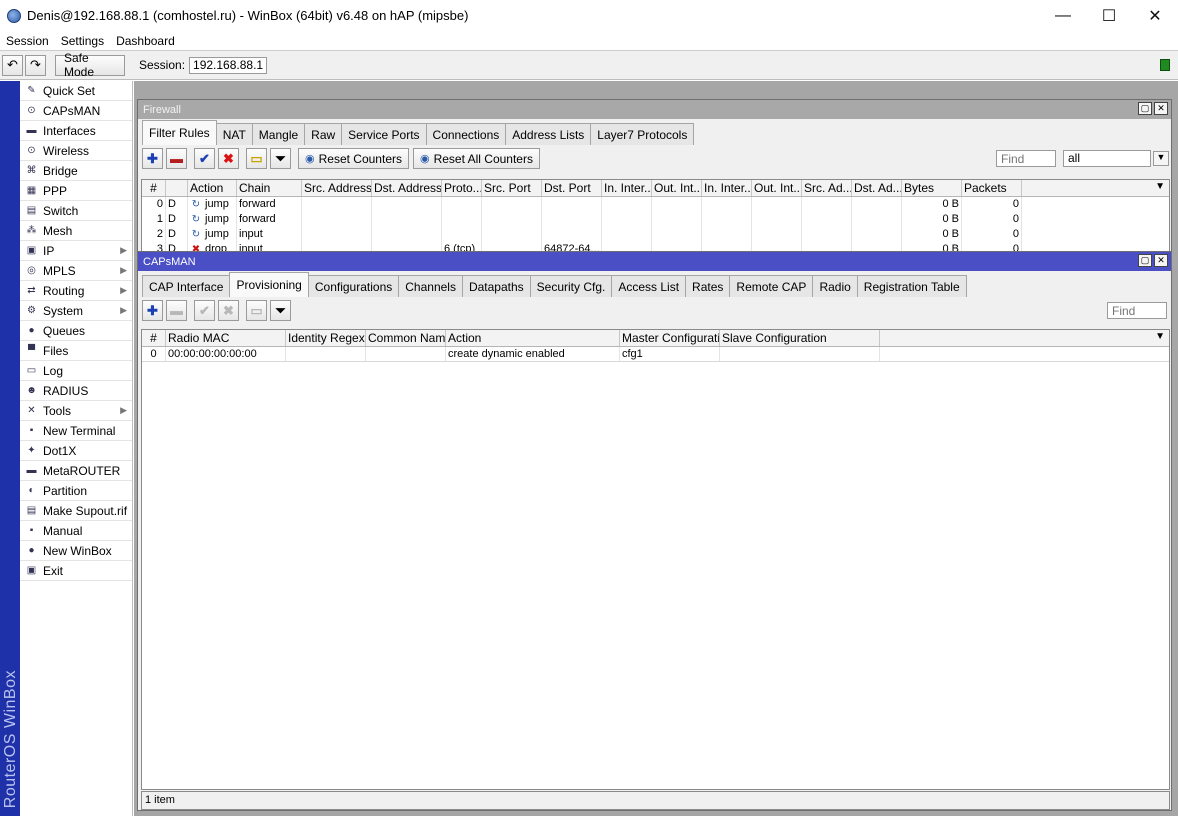 This screenshot has width=1178, height=816. Describe the element at coordinates (496, 286) in the screenshot. I see `capsman-tab-datapaths: Datapaths` at that location.